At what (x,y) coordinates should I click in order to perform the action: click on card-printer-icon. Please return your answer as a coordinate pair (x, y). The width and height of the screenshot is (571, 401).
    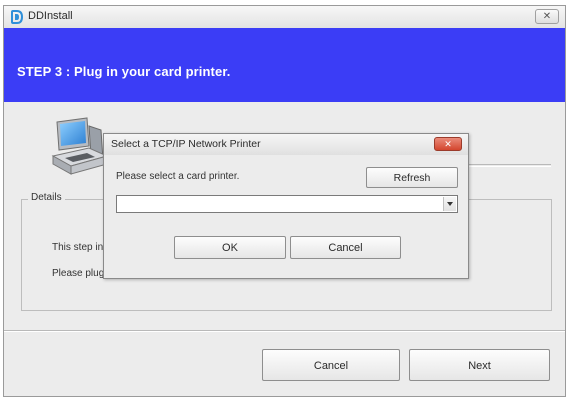
    Looking at the image, I should click on (80, 147).